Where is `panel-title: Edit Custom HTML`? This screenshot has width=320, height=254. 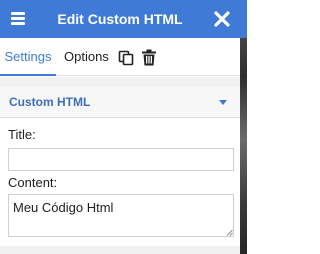
panel-title: Edit Custom HTML is located at coordinates (120, 19).